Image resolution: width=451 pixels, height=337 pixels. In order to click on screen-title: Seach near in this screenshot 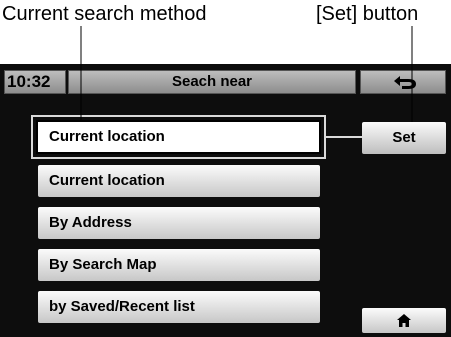, I will do `click(212, 82)`.